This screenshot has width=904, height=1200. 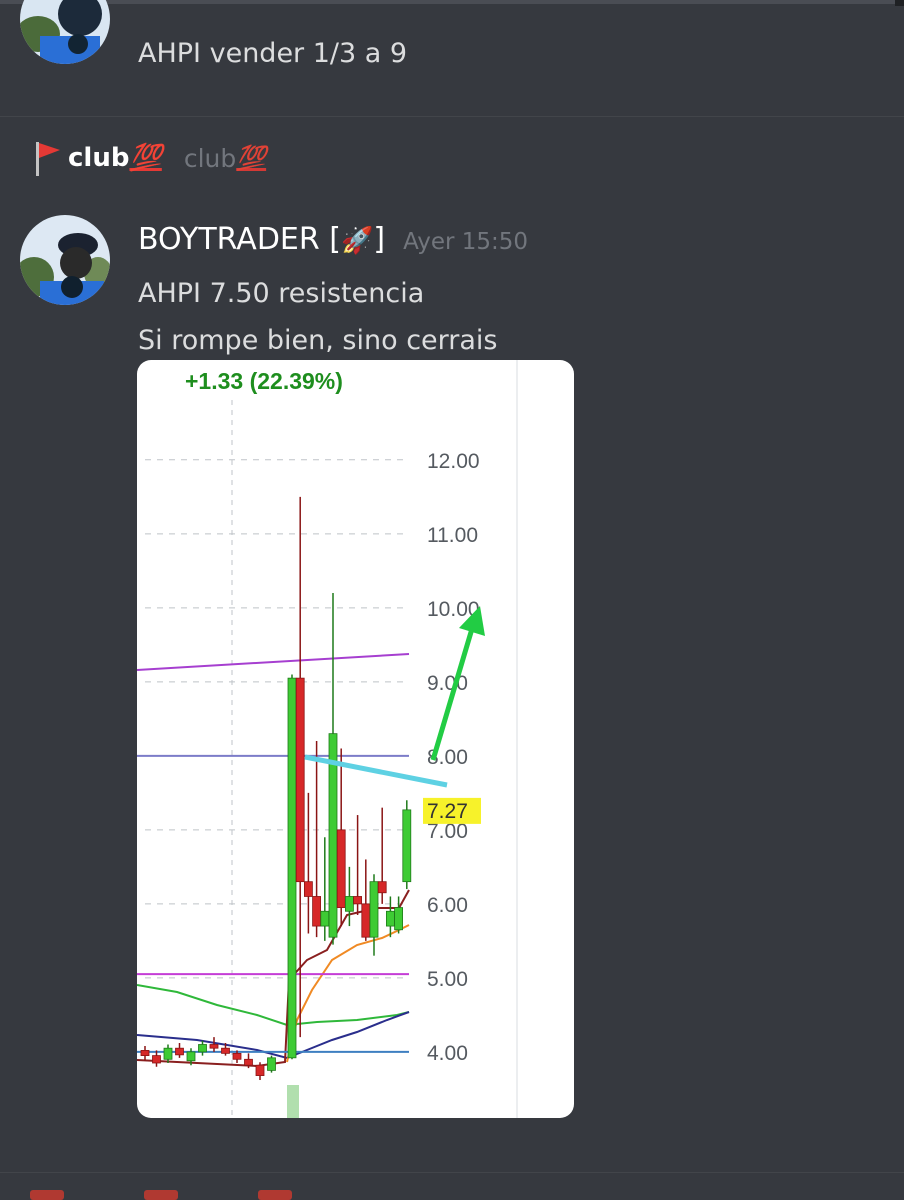 I want to click on avatar-prev, so click(x=65, y=32).